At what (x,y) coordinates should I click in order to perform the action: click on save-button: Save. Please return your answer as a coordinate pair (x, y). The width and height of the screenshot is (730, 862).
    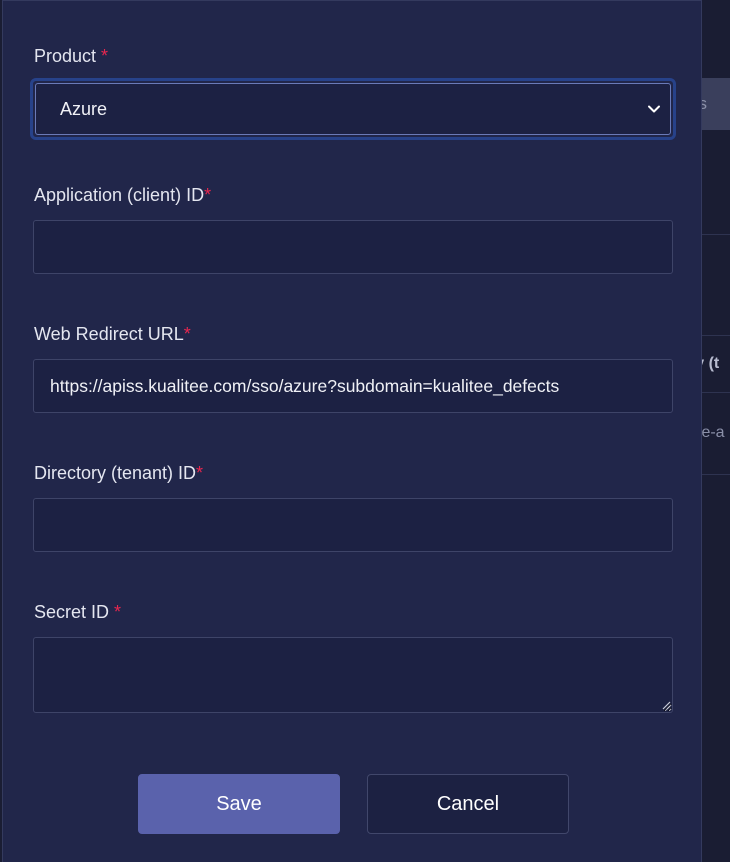
    Looking at the image, I should click on (239, 804).